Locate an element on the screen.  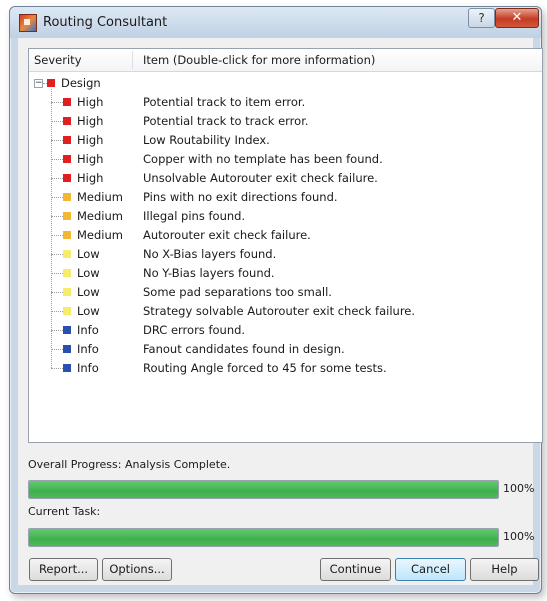
issue-item-cell: Fanout candidates found in design. is located at coordinates (244, 349).